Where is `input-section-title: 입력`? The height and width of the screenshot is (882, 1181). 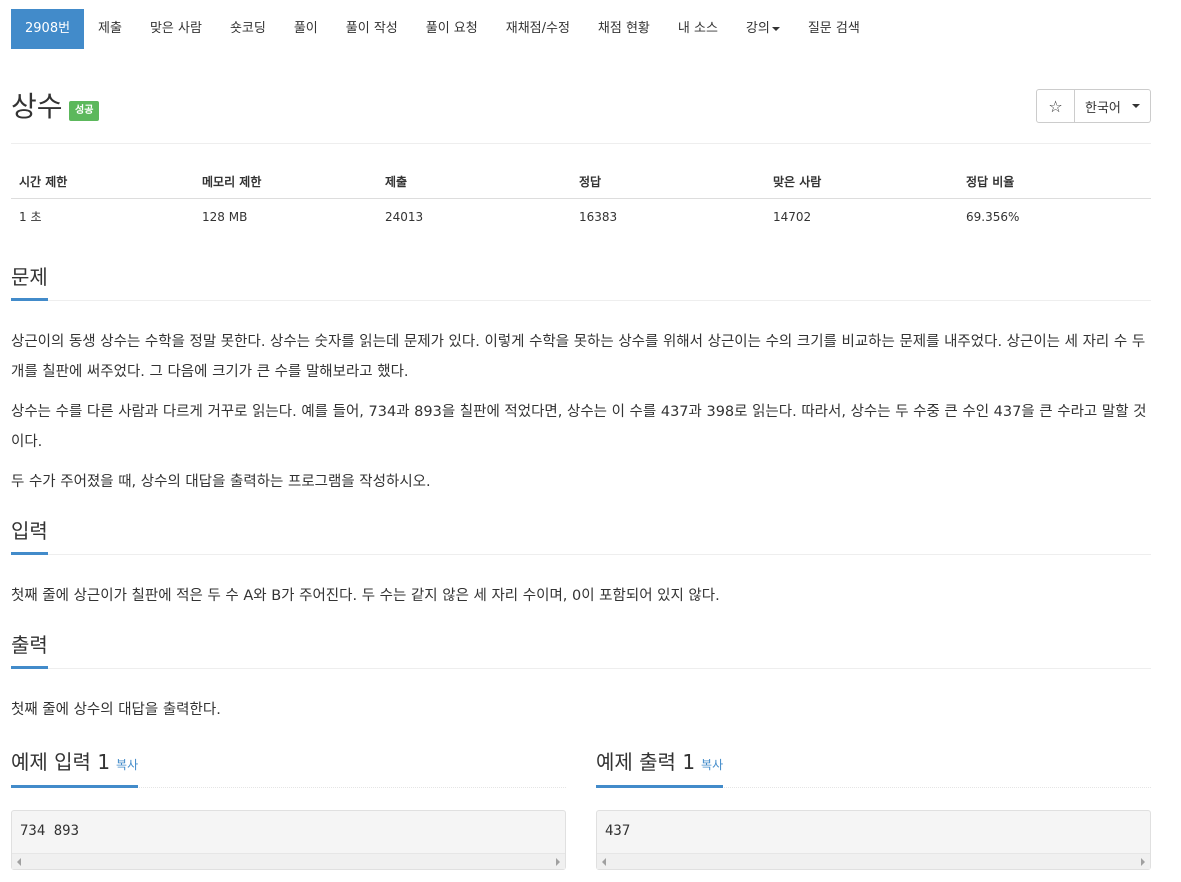 input-section-title: 입력 is located at coordinates (29, 536).